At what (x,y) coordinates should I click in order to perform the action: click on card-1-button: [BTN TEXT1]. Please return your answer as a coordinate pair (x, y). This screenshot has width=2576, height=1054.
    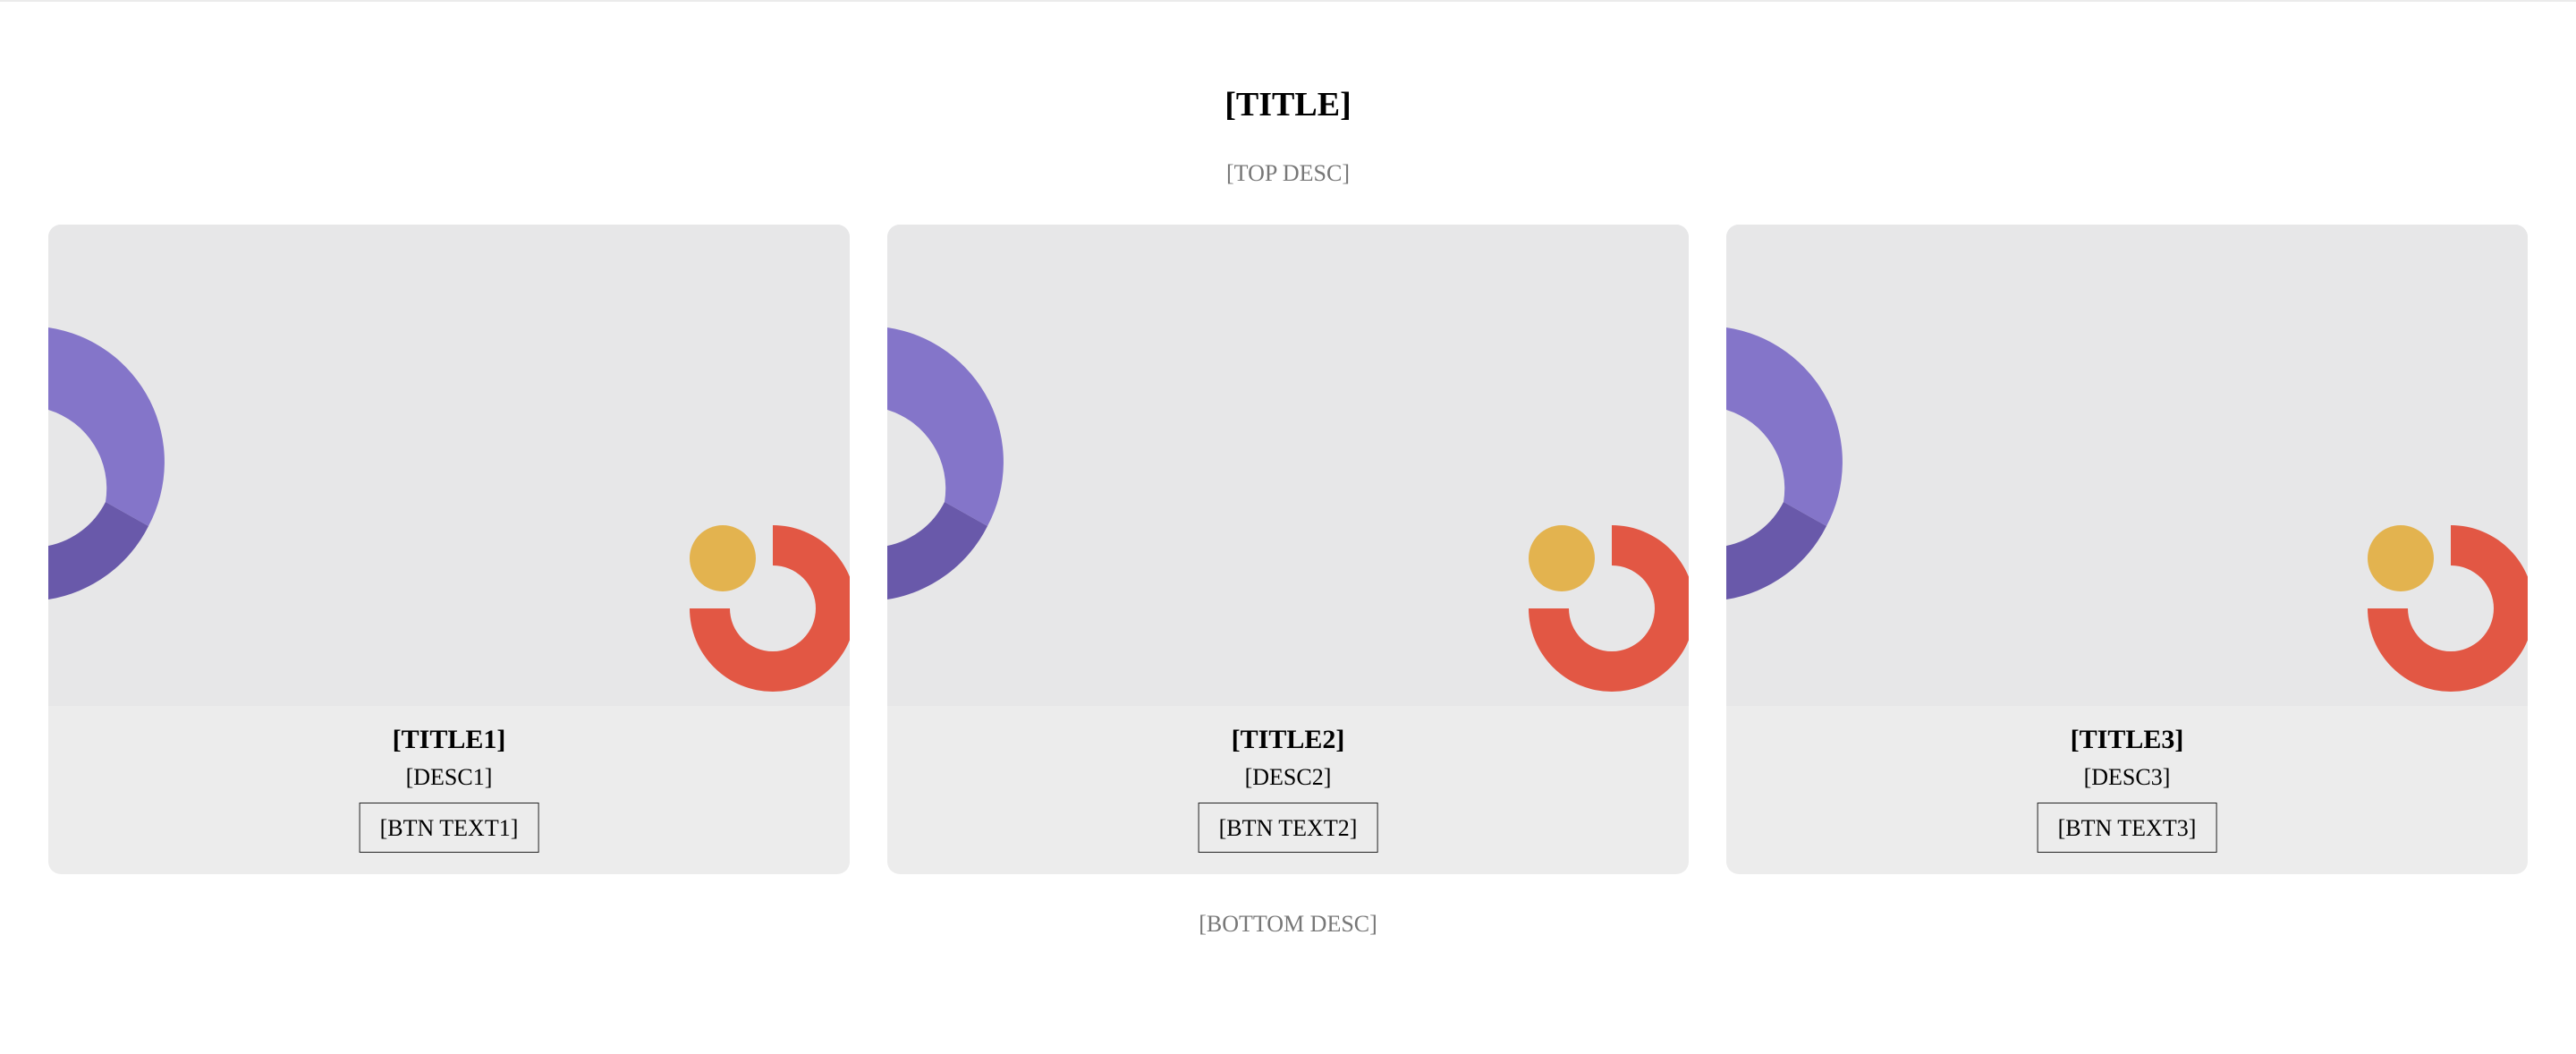
    Looking at the image, I should click on (449, 828).